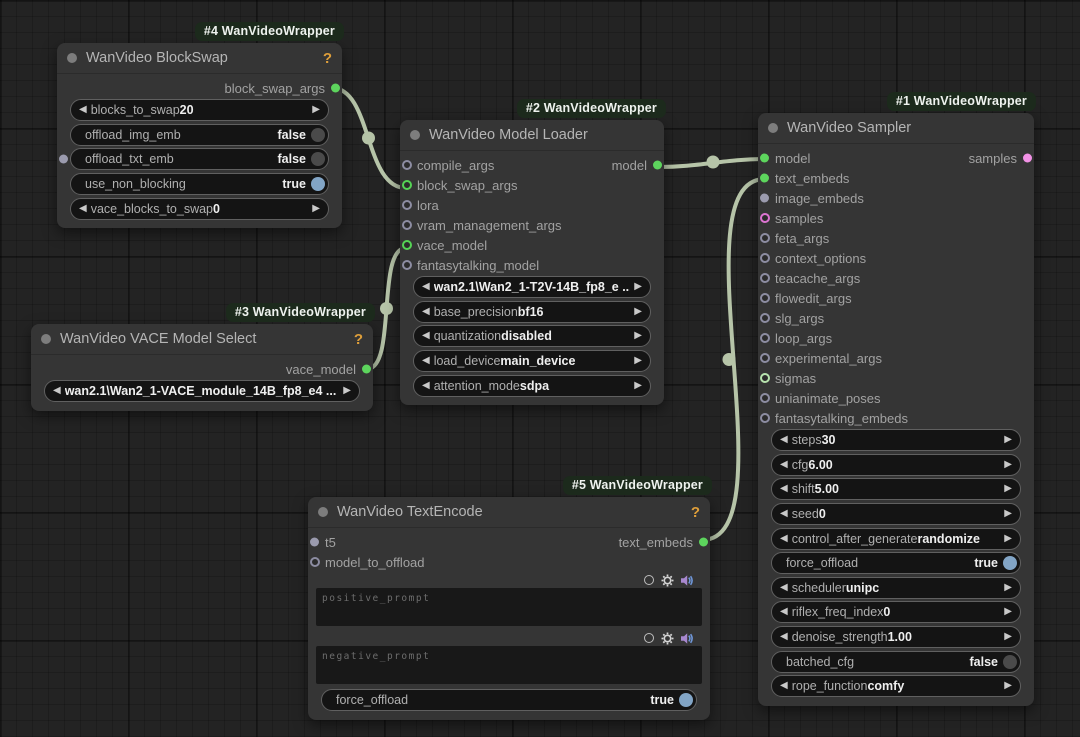 This screenshot has width=1080, height=737. I want to click on slg_args-input-port, so click(765, 318).